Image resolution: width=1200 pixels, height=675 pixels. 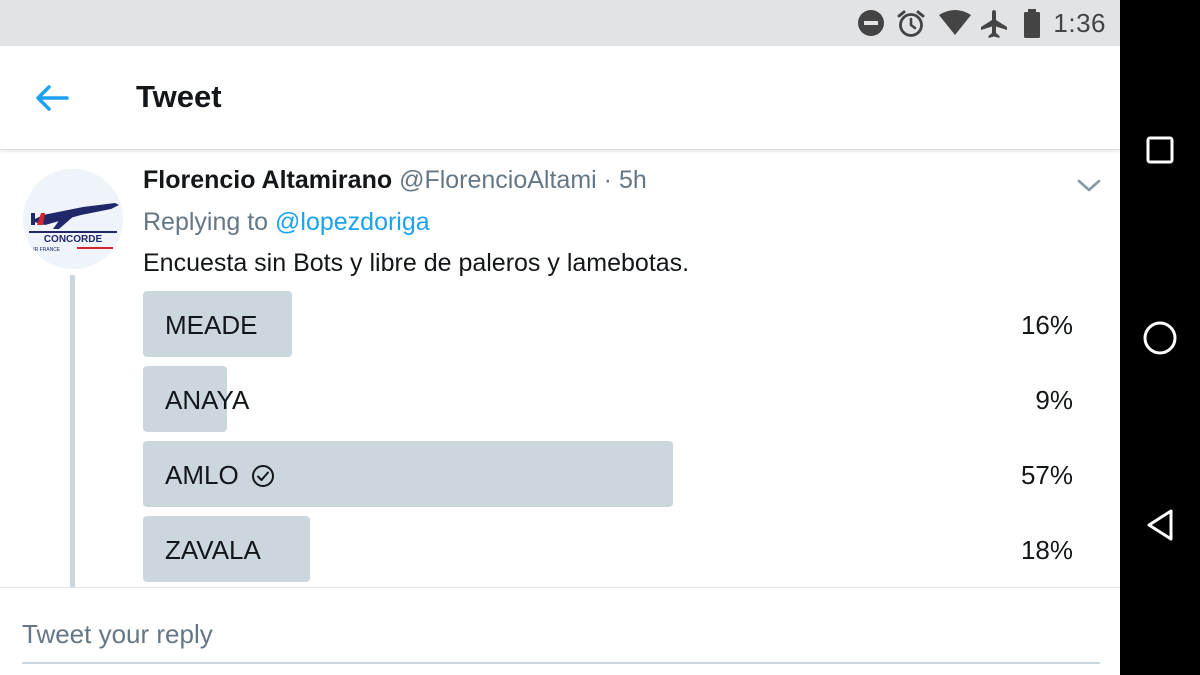 What do you see at coordinates (263, 476) in the screenshot?
I see `check-circle-icon` at bounding box center [263, 476].